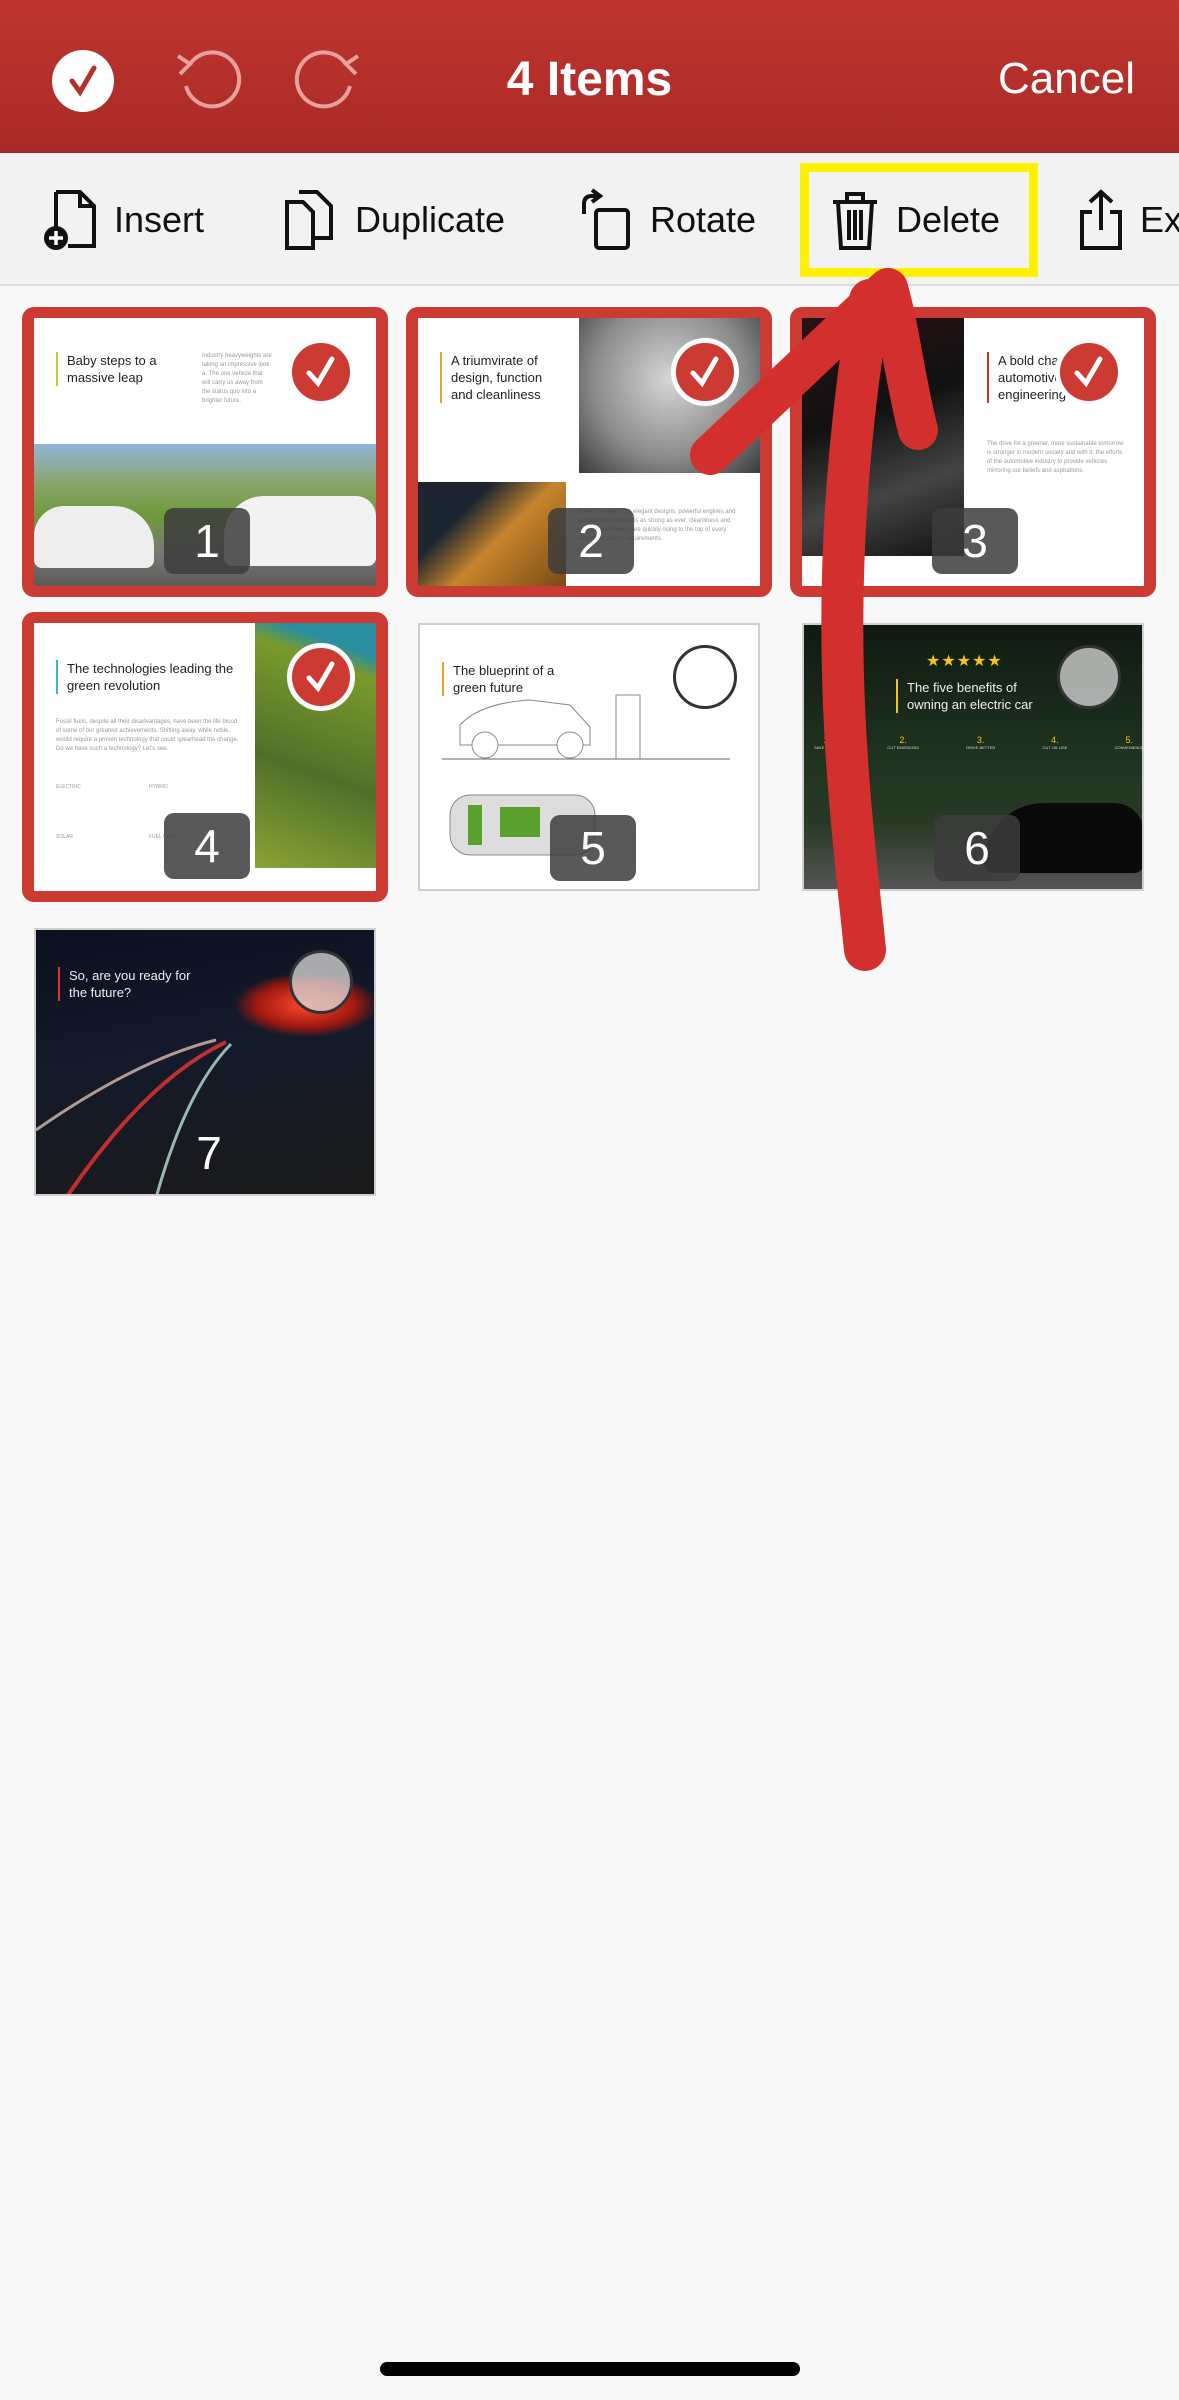 This screenshot has height=2400, width=1179. What do you see at coordinates (590, 2369) in the screenshot?
I see `home-indicator` at bounding box center [590, 2369].